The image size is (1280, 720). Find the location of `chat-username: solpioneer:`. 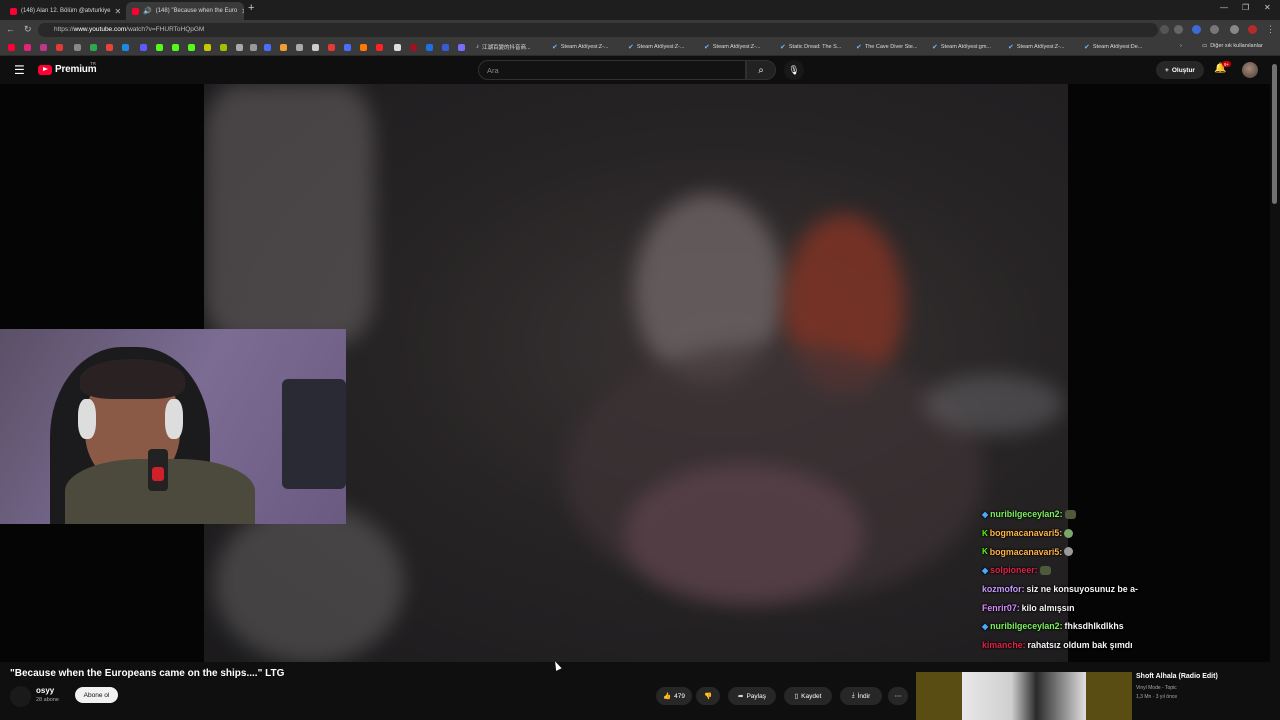

chat-username: solpioneer: is located at coordinates (1014, 570).